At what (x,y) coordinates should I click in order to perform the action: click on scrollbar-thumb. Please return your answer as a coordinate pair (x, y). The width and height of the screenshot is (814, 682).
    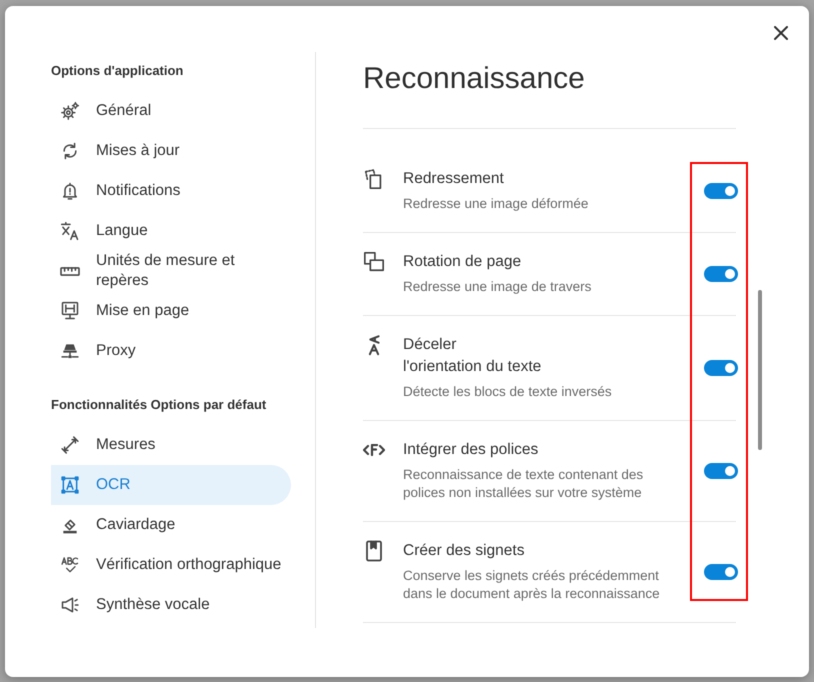
    Looking at the image, I should click on (760, 370).